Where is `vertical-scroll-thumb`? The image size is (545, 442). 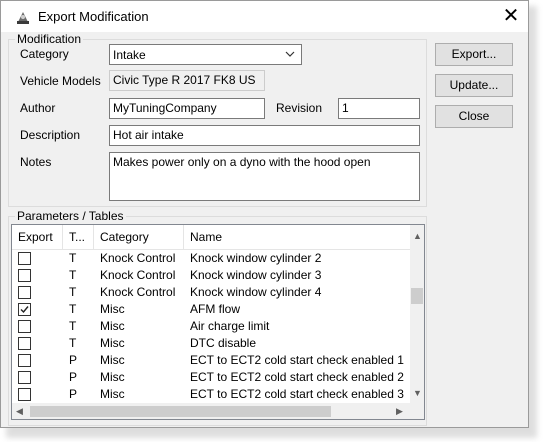 vertical-scroll-thumb is located at coordinates (417, 296).